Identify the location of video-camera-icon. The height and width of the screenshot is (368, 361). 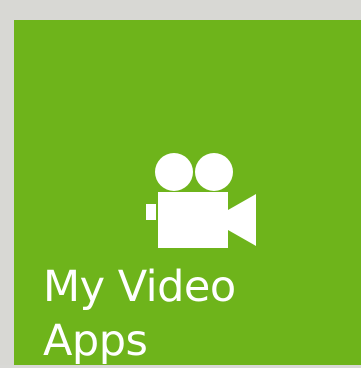
(201, 200).